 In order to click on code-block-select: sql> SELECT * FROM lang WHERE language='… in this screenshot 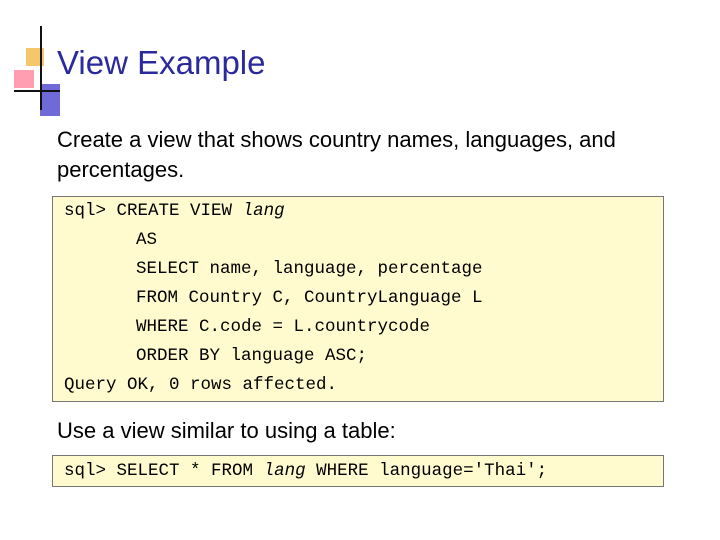, I will do `click(358, 471)`.